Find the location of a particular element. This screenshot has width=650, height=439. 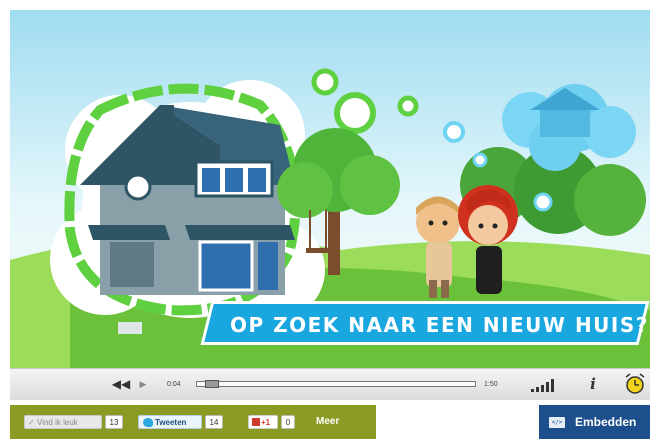

gplus-count: 0 is located at coordinates (288, 422).